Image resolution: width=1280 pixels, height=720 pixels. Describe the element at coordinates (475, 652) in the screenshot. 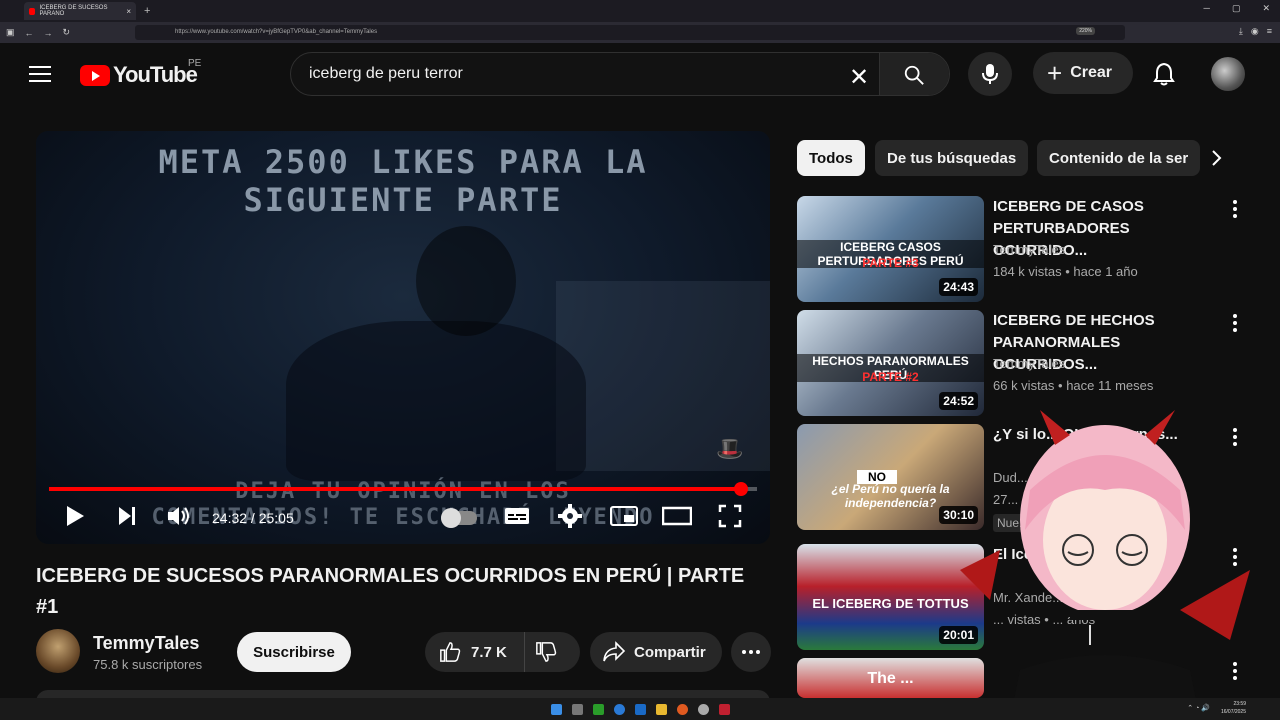

I see `like-button: 7.7 K` at that location.